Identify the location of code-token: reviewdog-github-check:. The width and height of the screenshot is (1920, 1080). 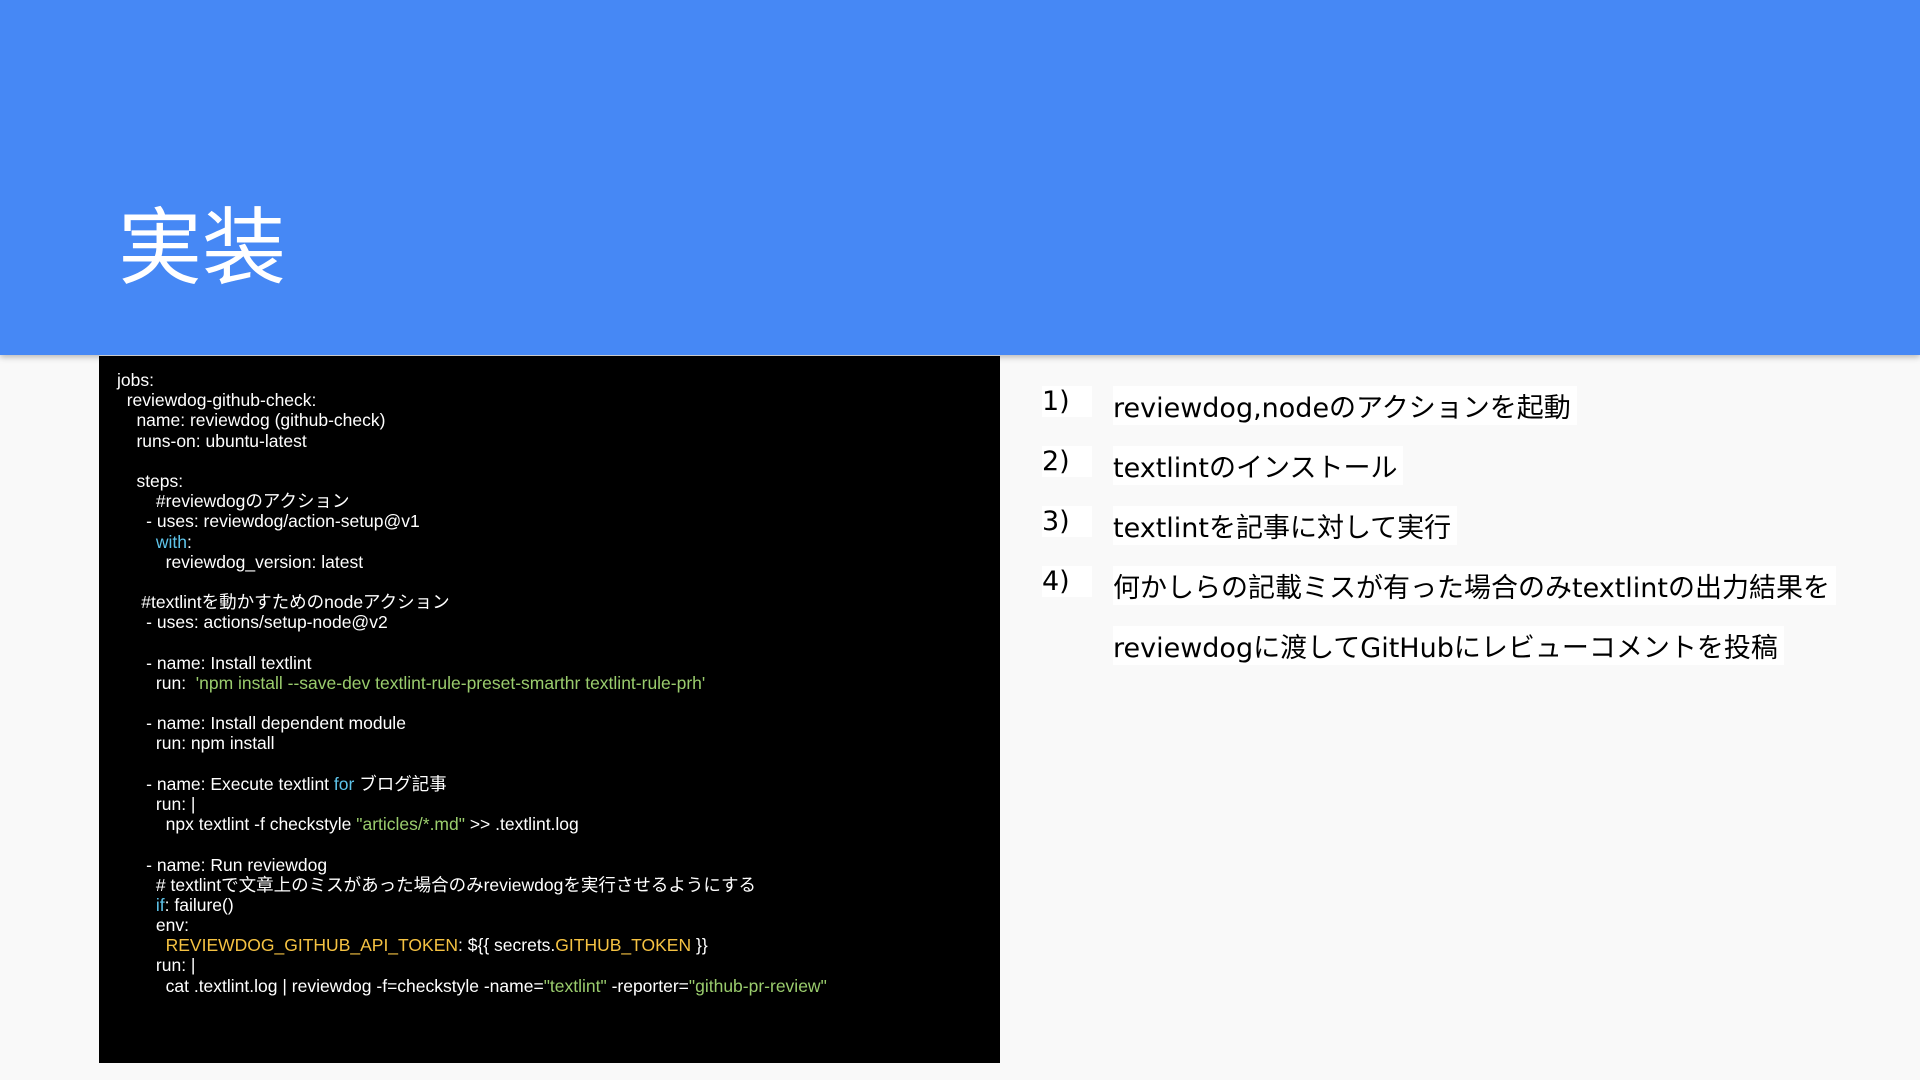
(217, 400).